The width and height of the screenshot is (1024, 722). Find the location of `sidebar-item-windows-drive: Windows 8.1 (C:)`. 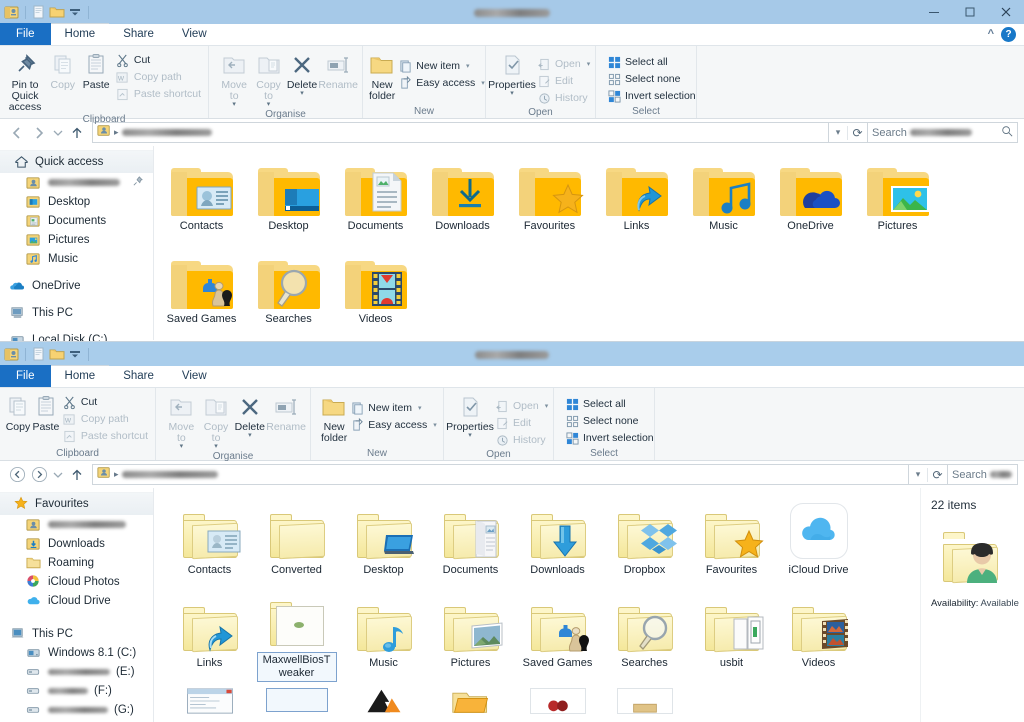

sidebar-item-windows-drive: Windows 8.1 (C:) is located at coordinates (76, 652).